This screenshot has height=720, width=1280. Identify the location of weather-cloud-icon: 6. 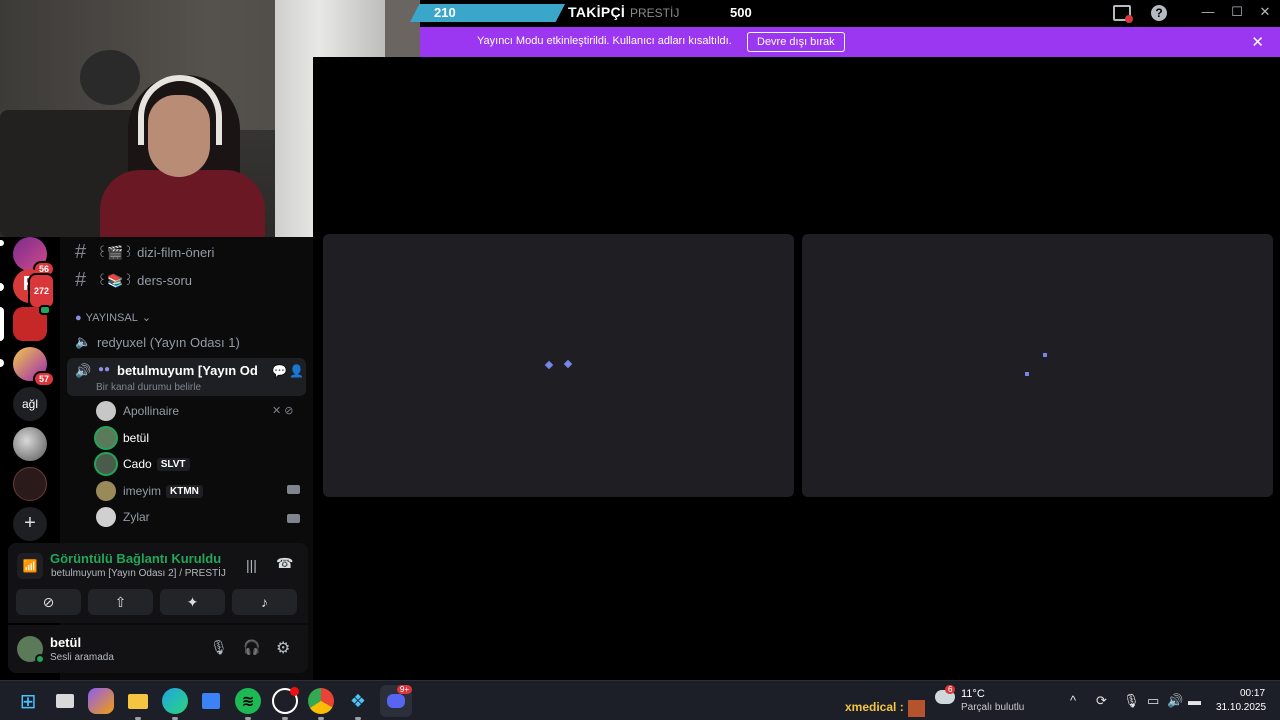
(945, 694).